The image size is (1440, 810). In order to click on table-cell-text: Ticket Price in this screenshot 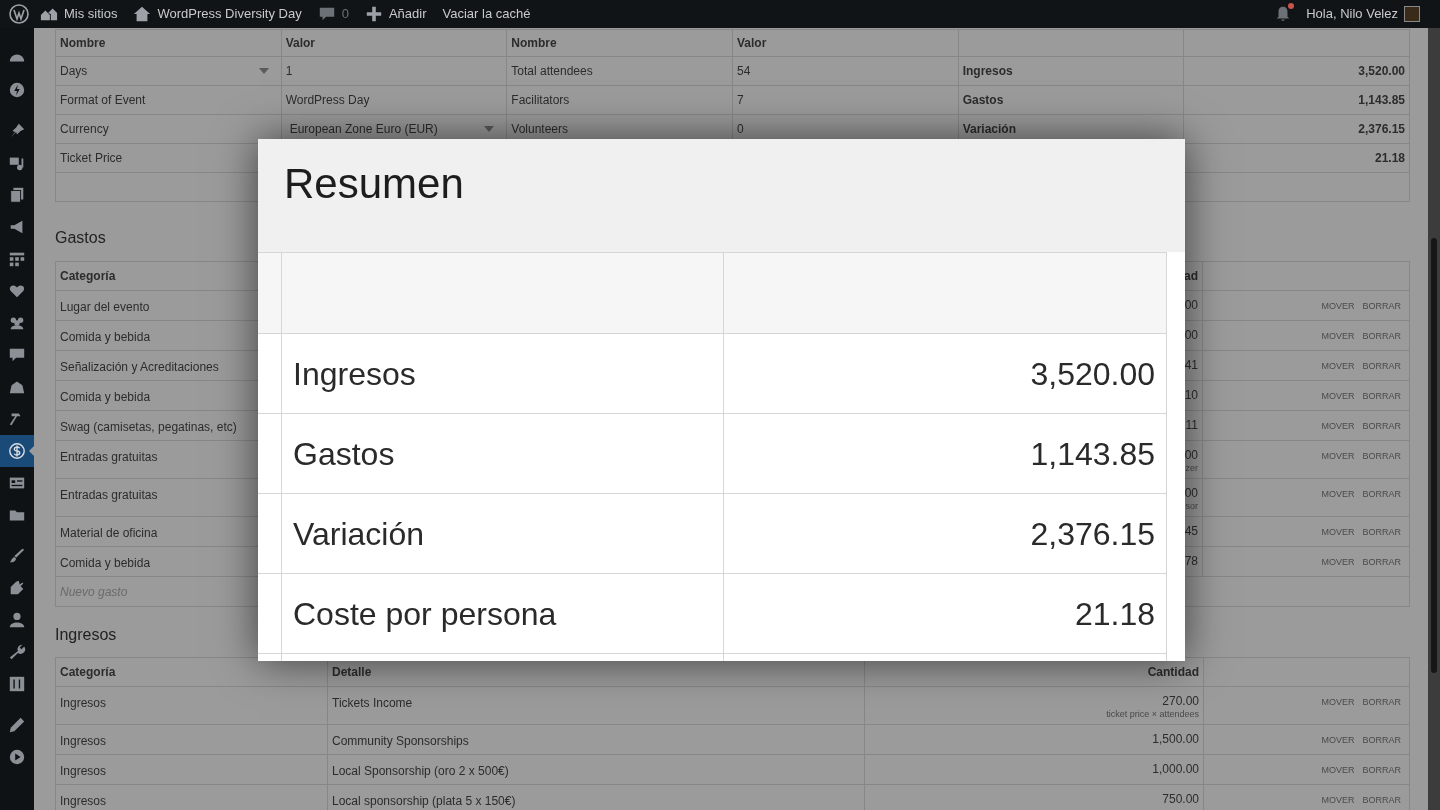, I will do `click(91, 158)`.